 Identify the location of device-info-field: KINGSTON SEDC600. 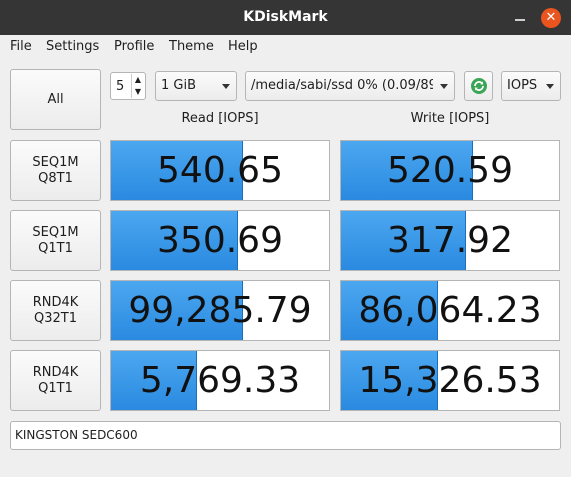
(285, 435).